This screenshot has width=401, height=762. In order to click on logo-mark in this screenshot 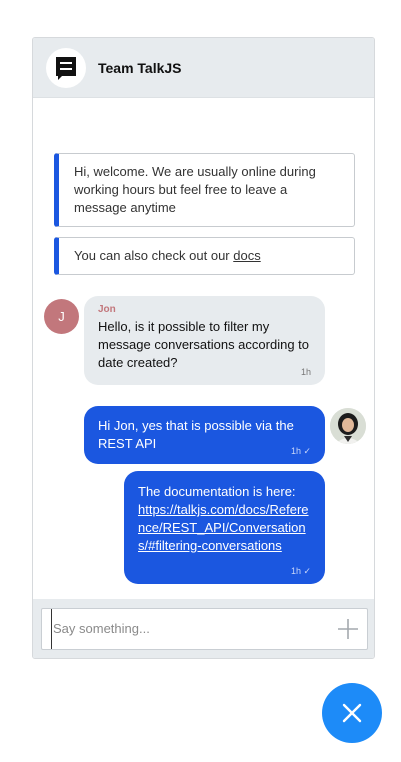, I will do `click(66, 68)`.